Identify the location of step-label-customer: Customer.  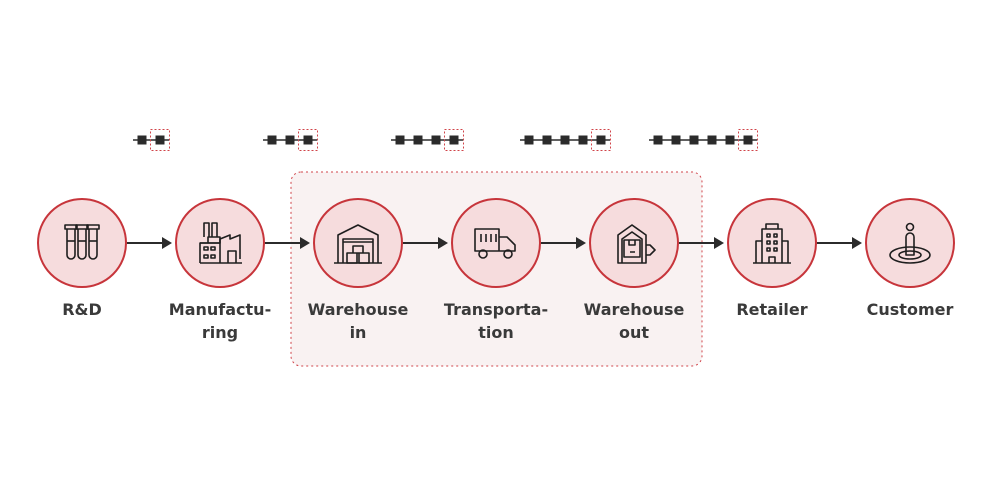
(910, 309).